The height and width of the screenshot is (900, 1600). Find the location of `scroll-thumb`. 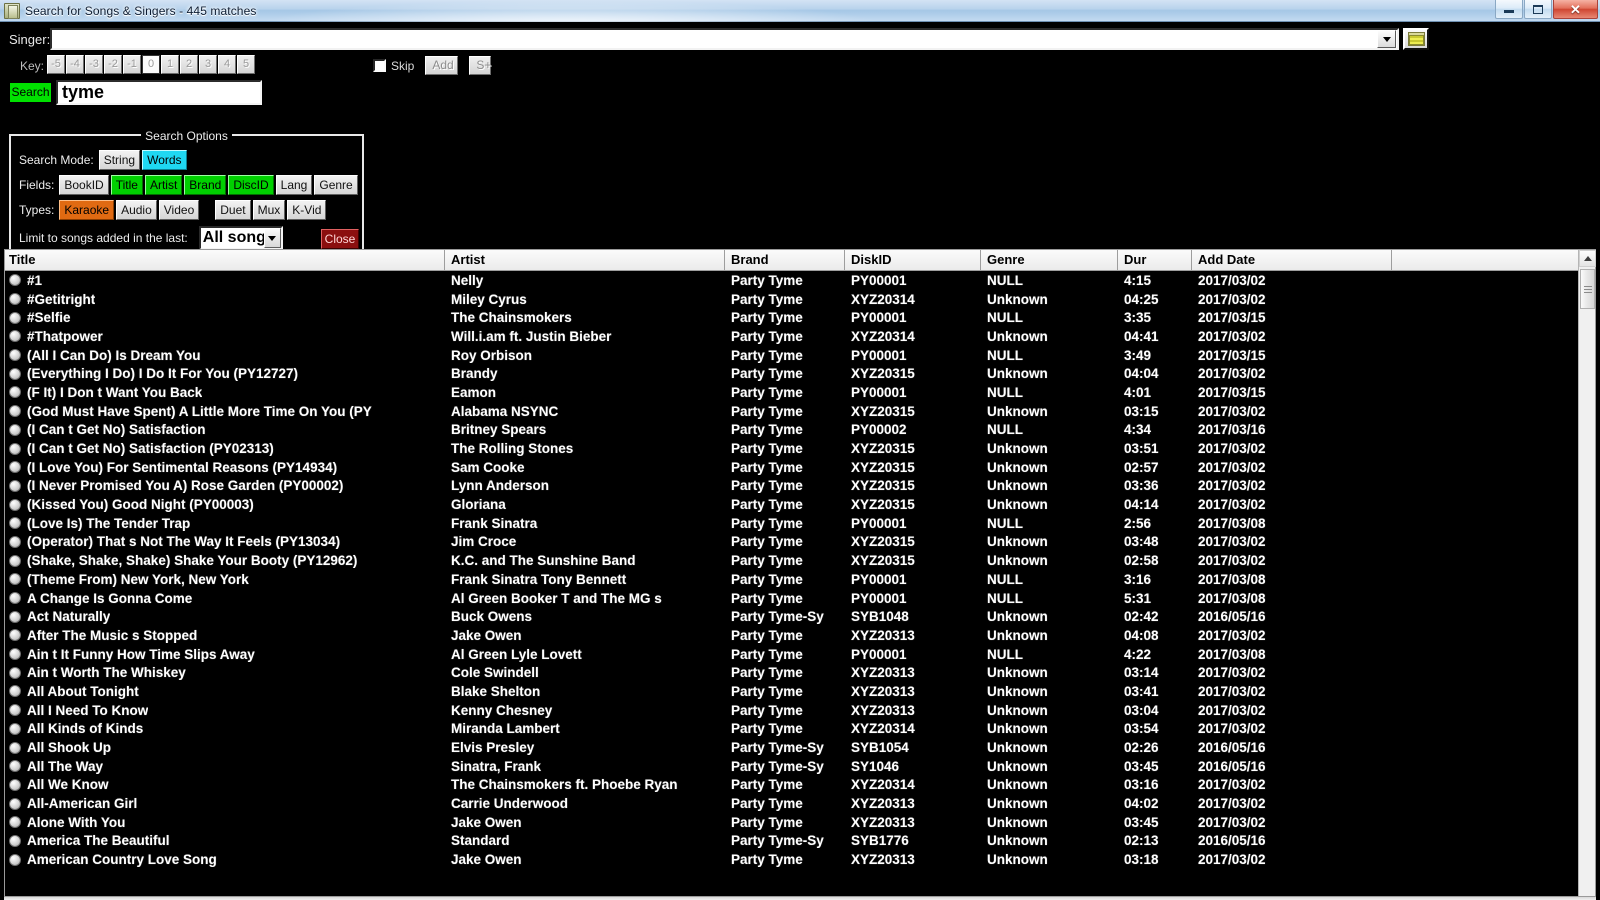

scroll-thumb is located at coordinates (1587, 289).